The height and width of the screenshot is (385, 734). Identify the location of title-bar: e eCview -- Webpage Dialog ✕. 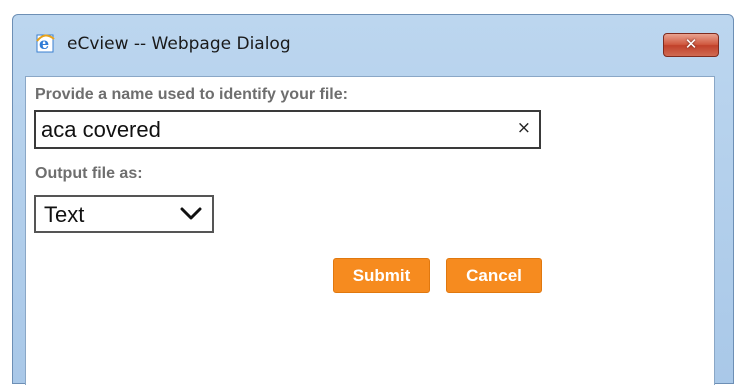
(373, 39).